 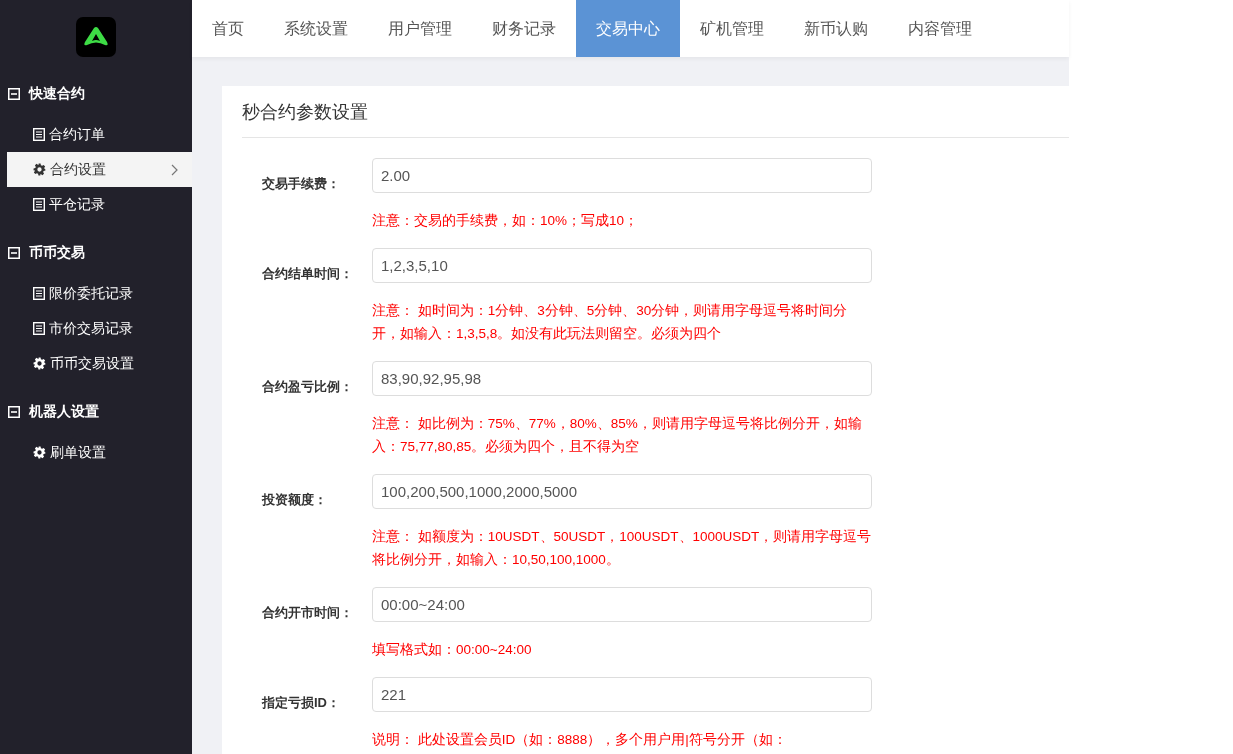 I want to click on nav-tab: 新币认购, so click(x=836, y=28).